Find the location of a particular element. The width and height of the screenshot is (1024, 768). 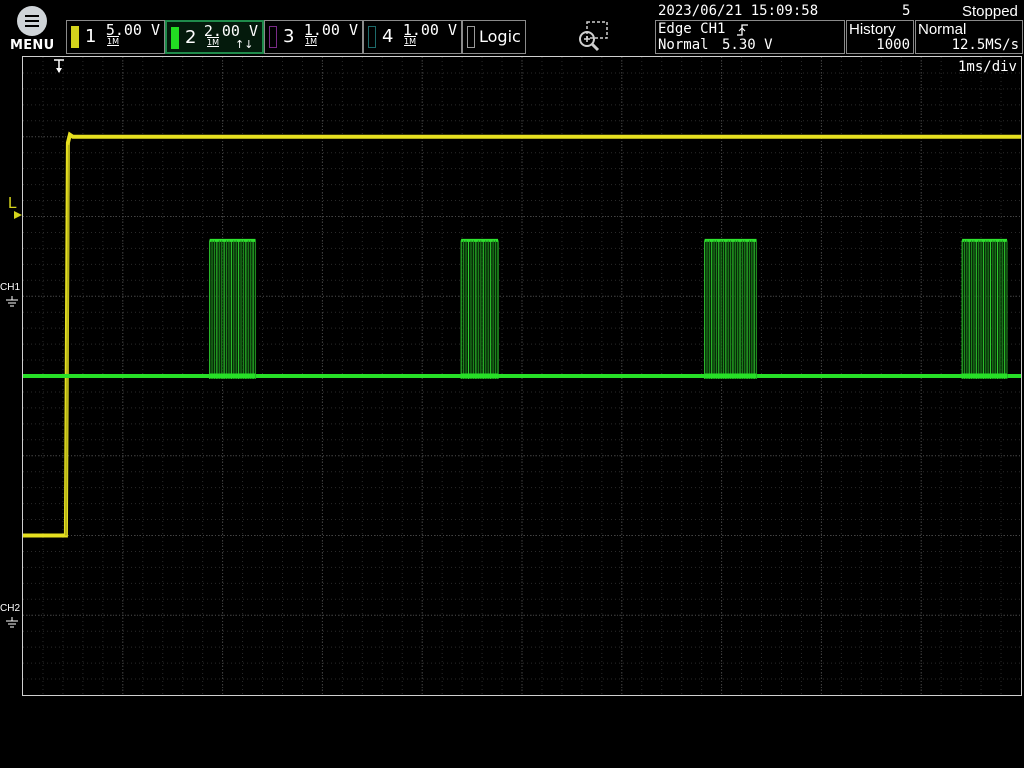

acquisition-count: 5 is located at coordinates (906, 11).